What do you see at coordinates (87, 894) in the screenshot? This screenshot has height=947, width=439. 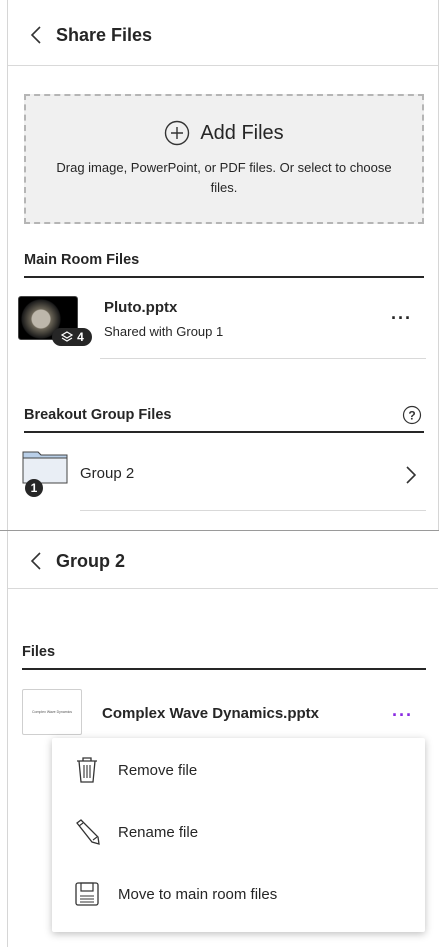 I see `floppy-disk-icon` at bounding box center [87, 894].